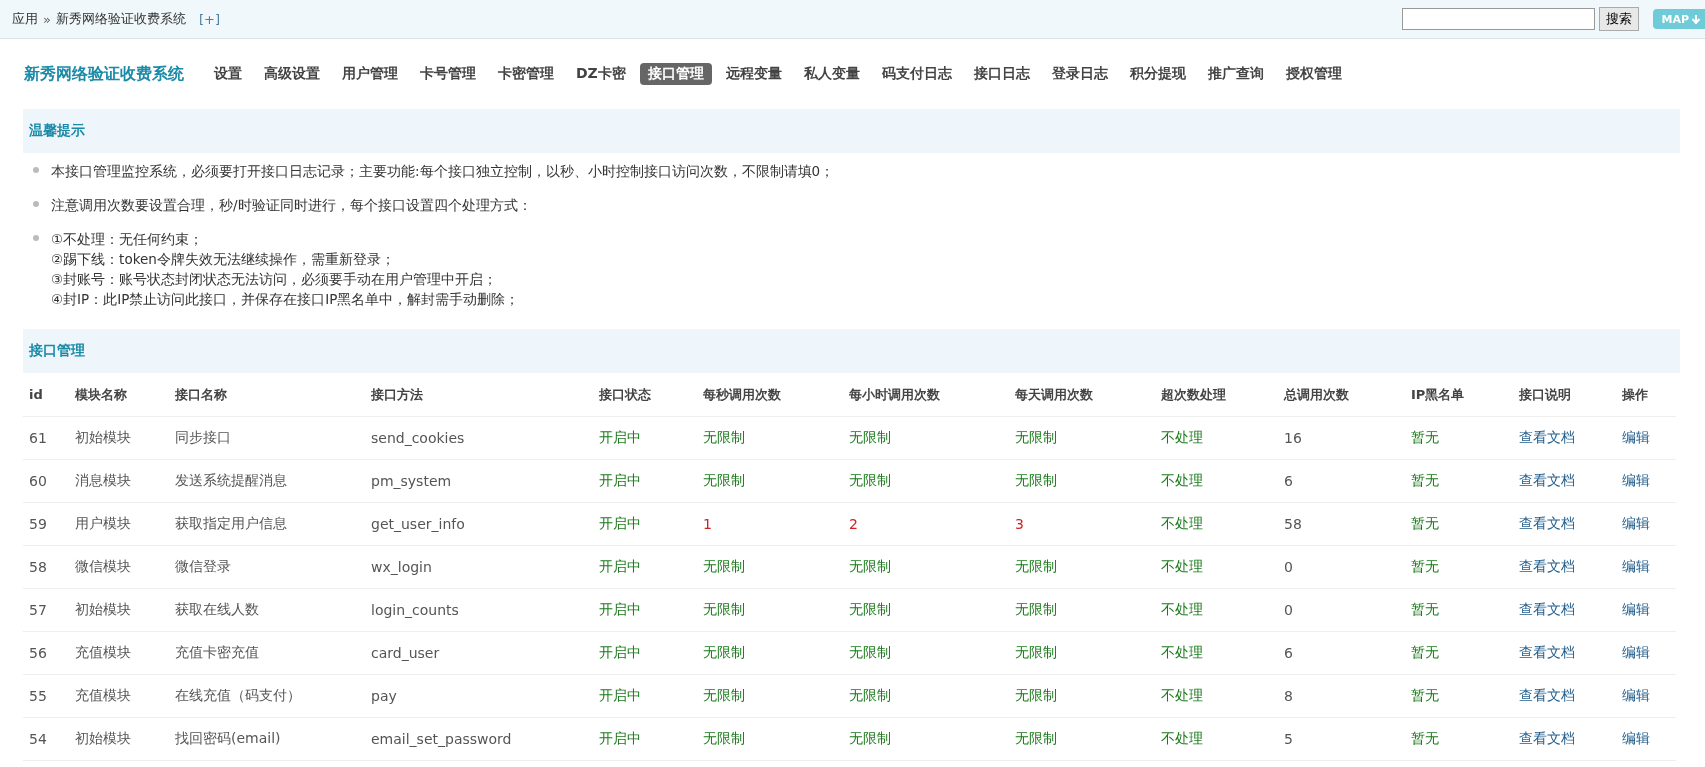  Describe the element at coordinates (601, 74) in the screenshot. I see `nav-tab: DZ卡密` at that location.